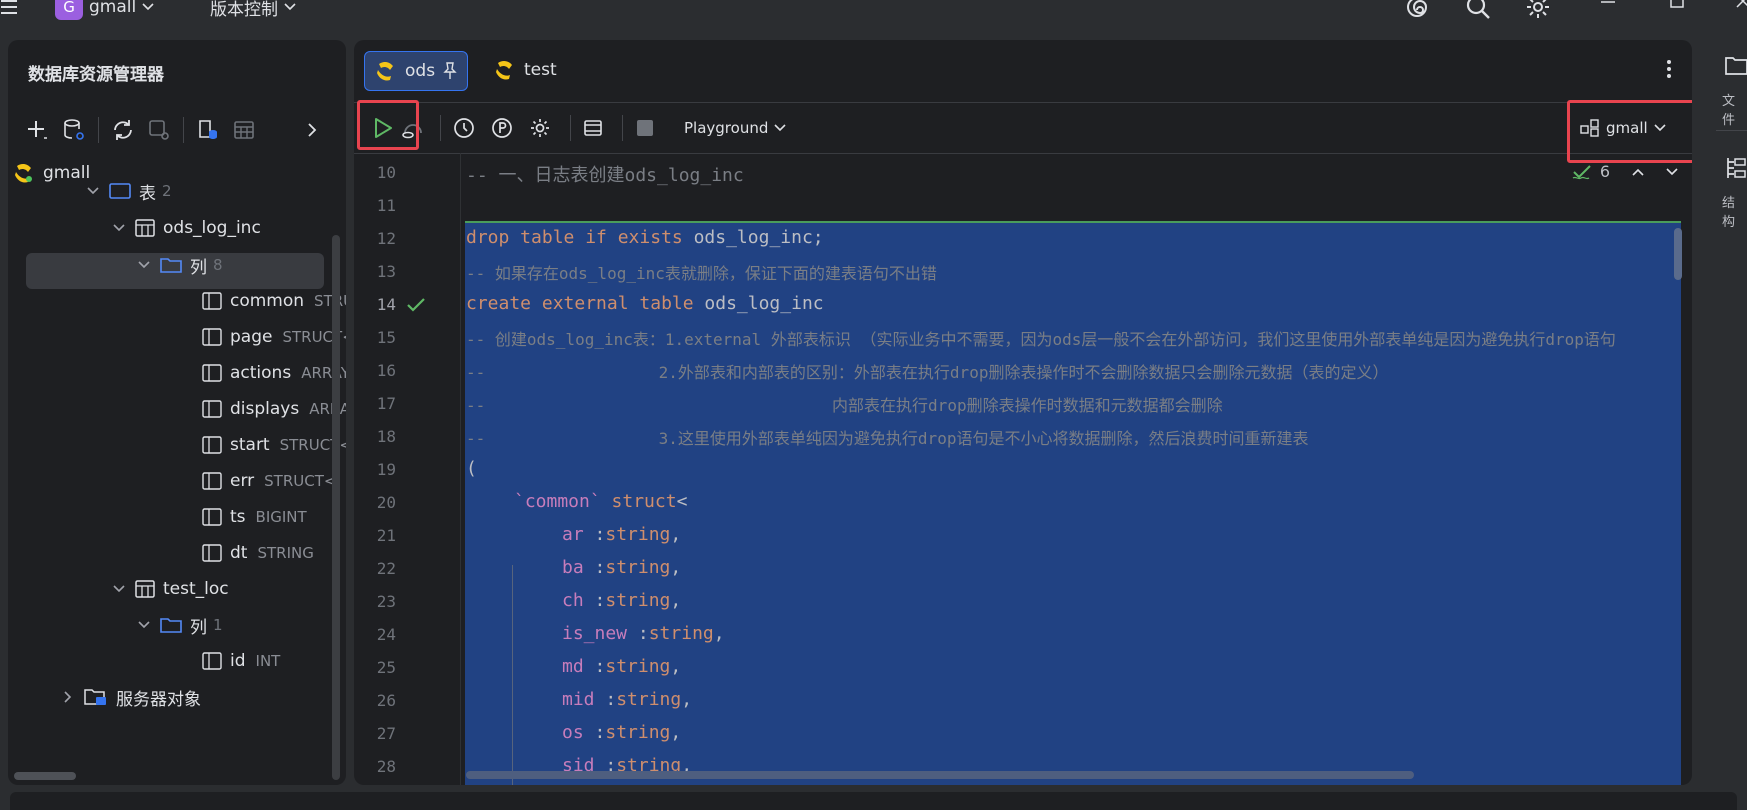 This screenshot has height=810, width=1747. I want to click on table-view-button, so click(244, 130).